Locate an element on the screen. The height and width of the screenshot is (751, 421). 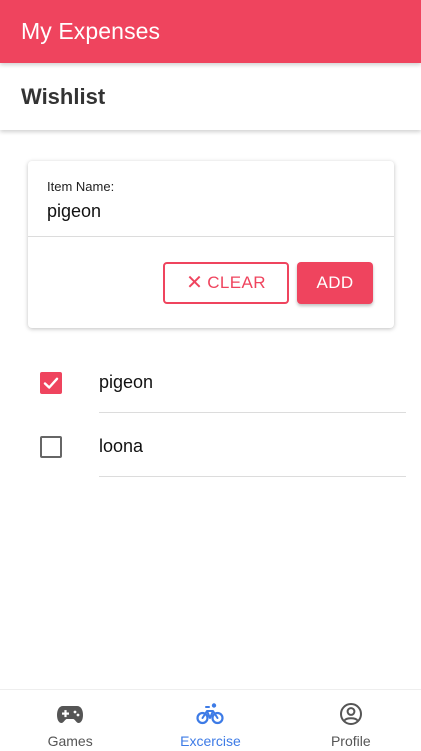
close-icon: ✕ is located at coordinates (195, 283).